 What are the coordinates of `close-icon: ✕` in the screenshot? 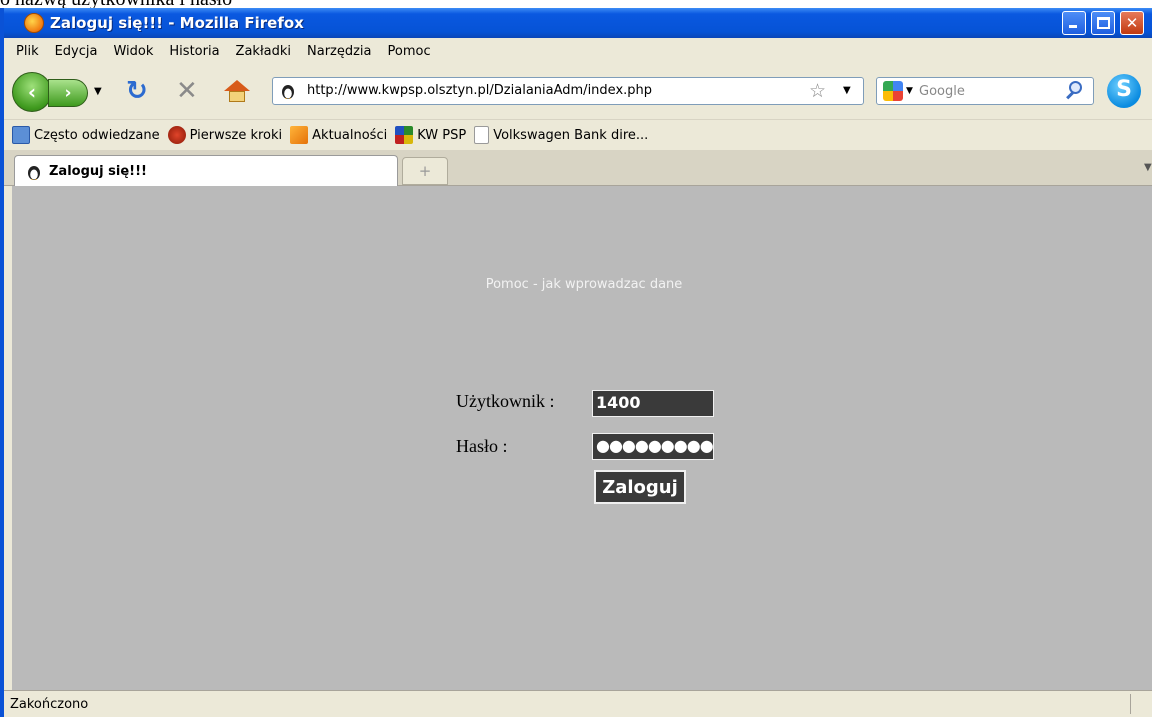 It's located at (1132, 23).